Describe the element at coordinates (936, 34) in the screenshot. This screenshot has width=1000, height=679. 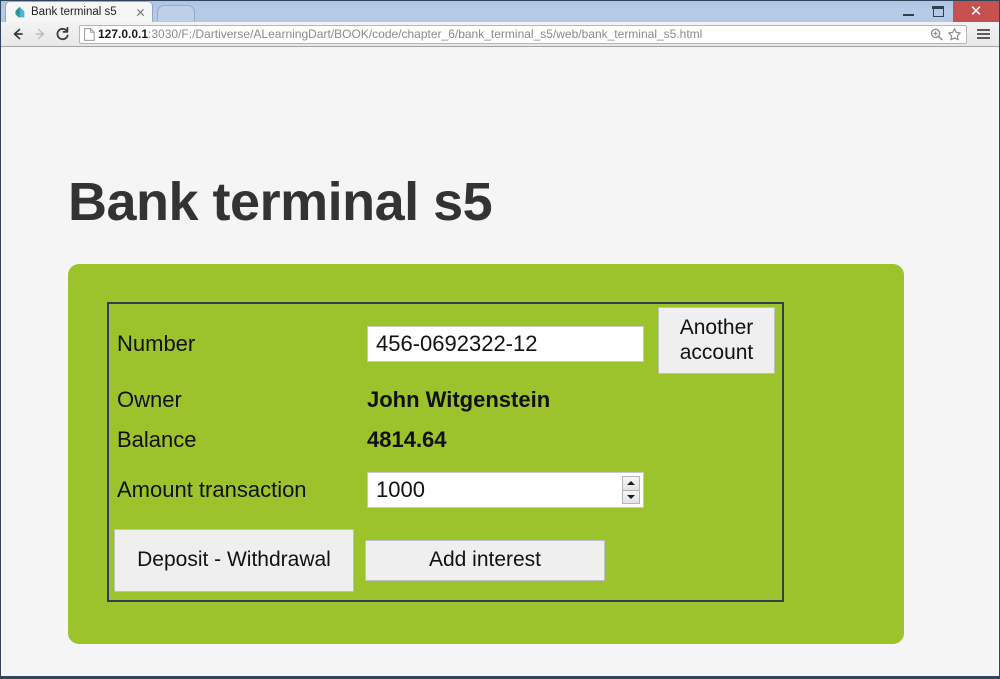
I see `zoom-magnifier-icon` at that location.